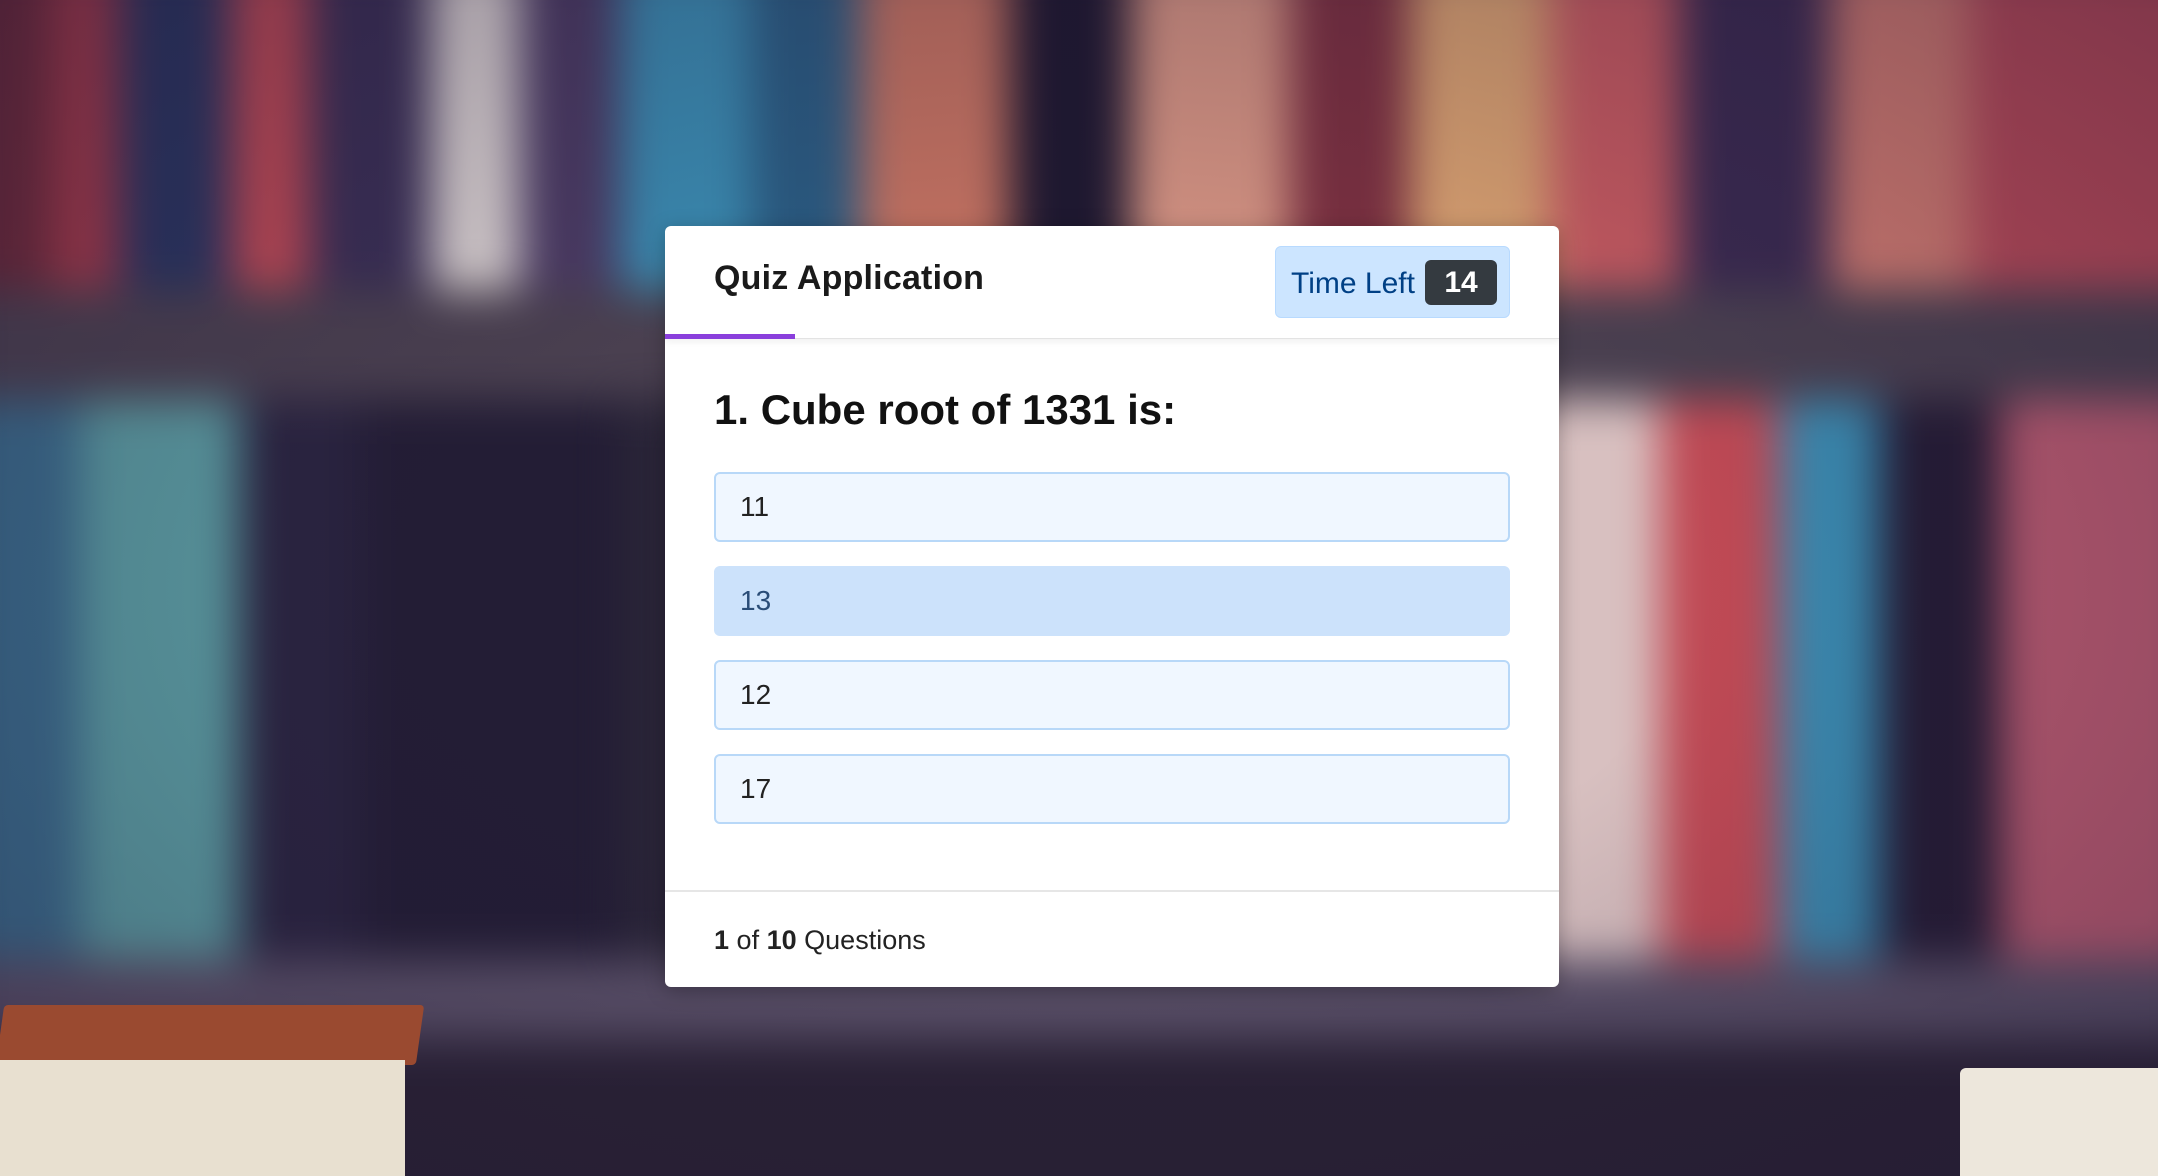 Image resolution: width=2158 pixels, height=1176 pixels. Describe the element at coordinates (1112, 282) in the screenshot. I see `quiz-header: Quiz Application Time Left 14` at that location.